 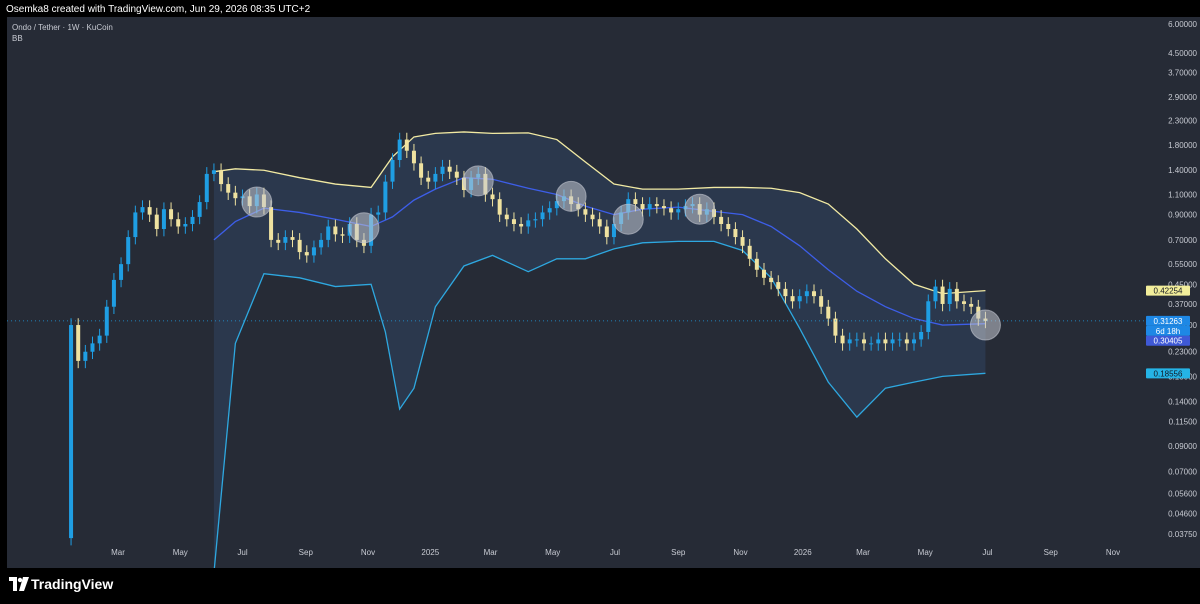 I want to click on footer-bar: TradingView, so click(x=600, y=586).